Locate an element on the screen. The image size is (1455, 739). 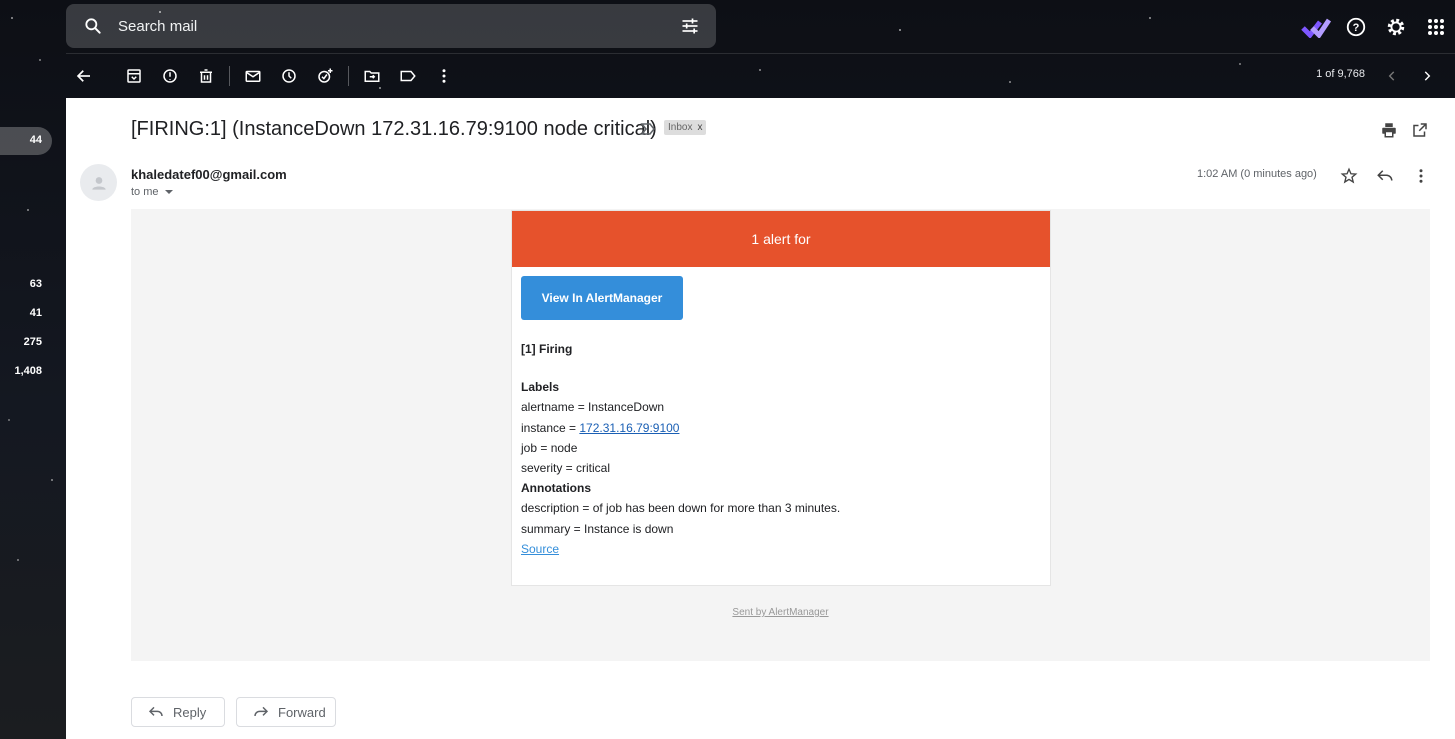
reply-arrow-icon is located at coordinates (1385, 176).